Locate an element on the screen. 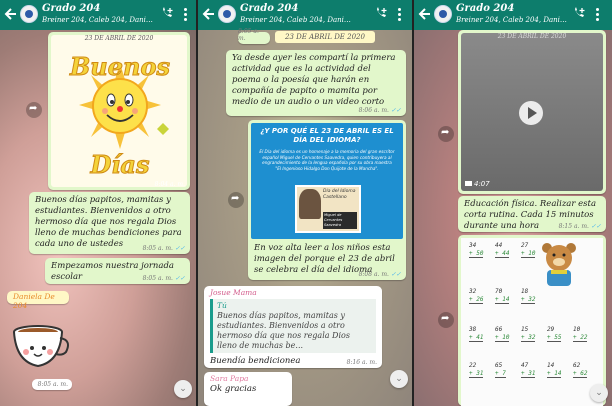  portrait-name: Miguel de Cervantes Saavedra is located at coordinates (340, 220).